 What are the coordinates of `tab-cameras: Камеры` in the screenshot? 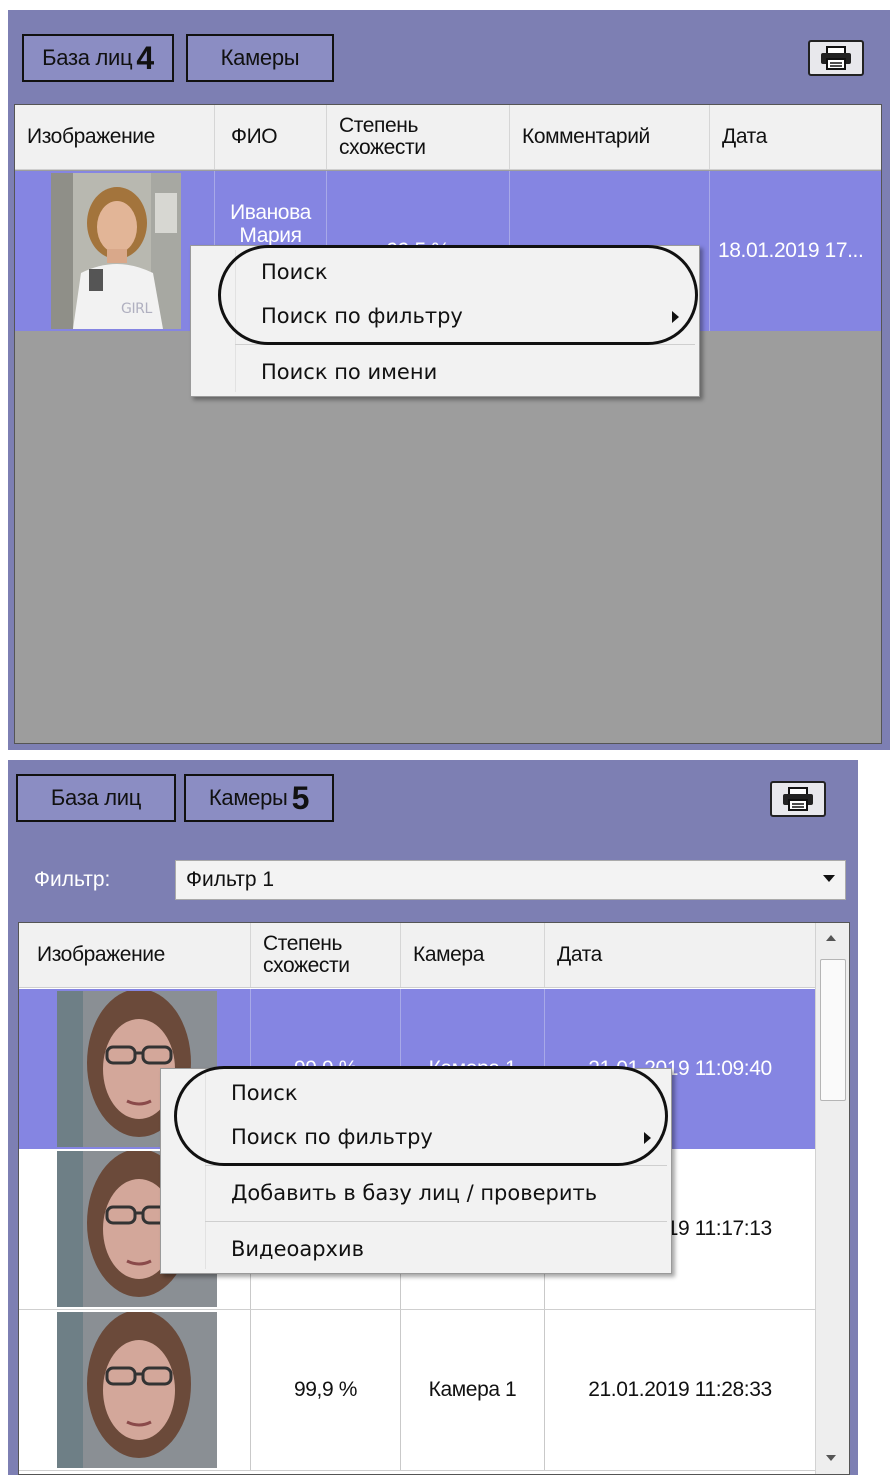 It's located at (260, 58).